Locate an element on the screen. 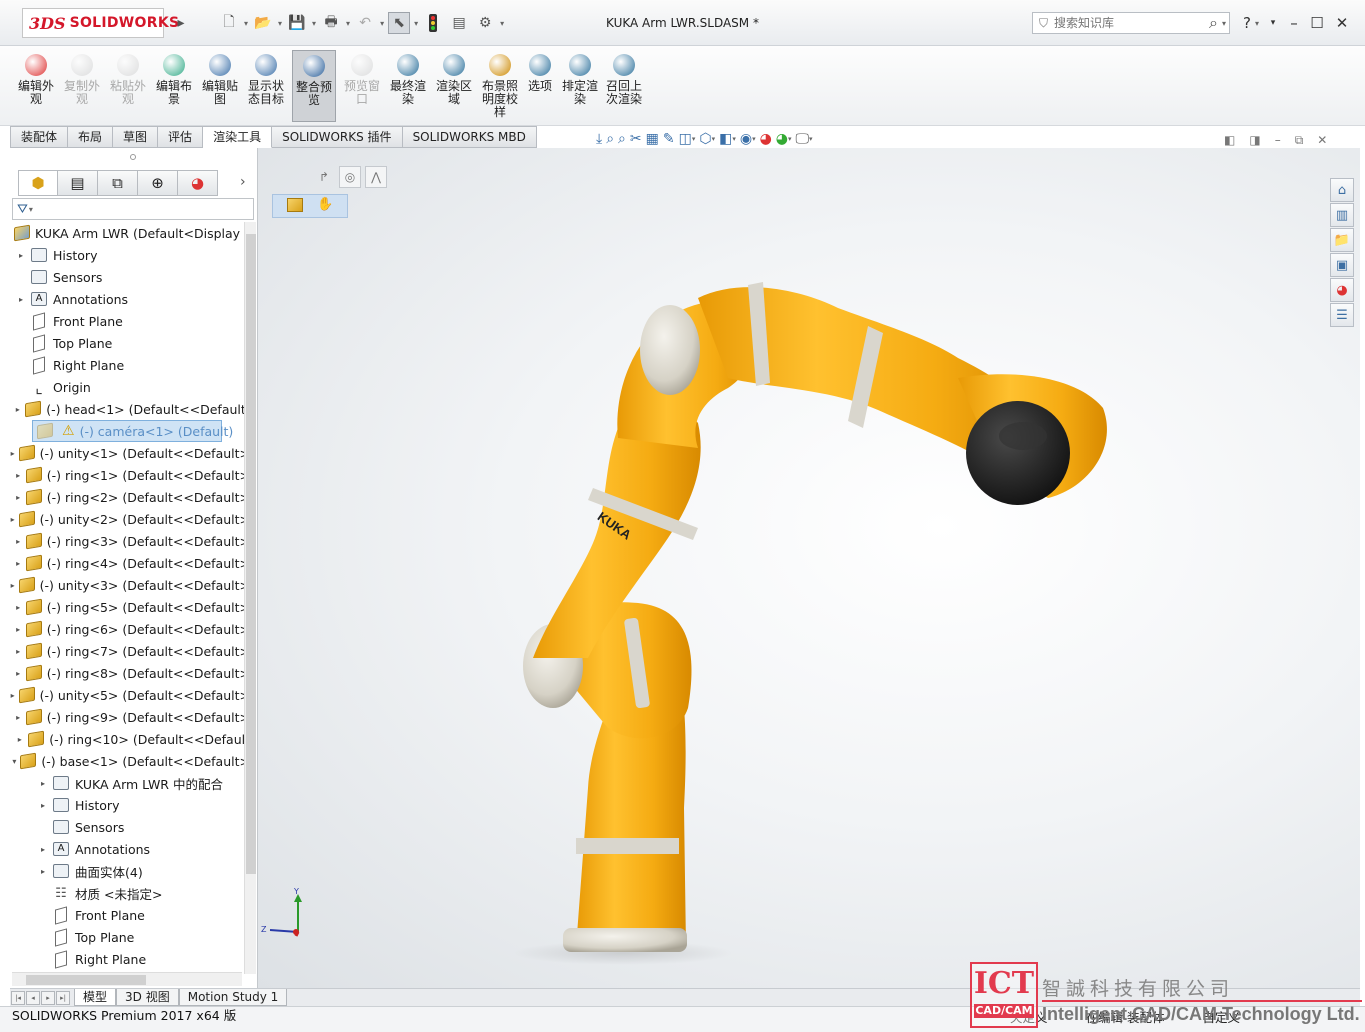  help-button: ? ▾ is located at coordinates (1251, 23).